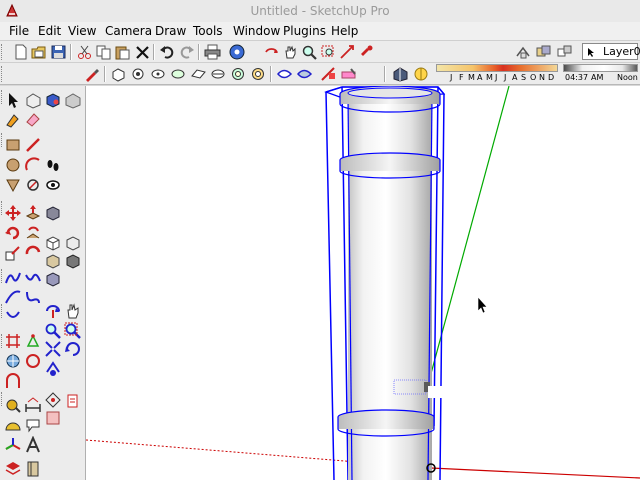  I want to click on walk-icon, so click(53, 369).